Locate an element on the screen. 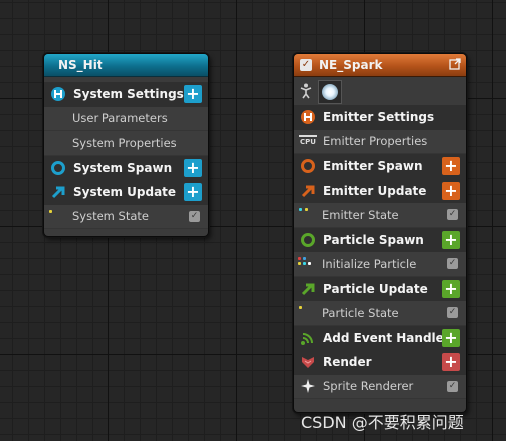 The width and height of the screenshot is (506, 441). row-label: Add Event Handler is located at coordinates (386, 337).